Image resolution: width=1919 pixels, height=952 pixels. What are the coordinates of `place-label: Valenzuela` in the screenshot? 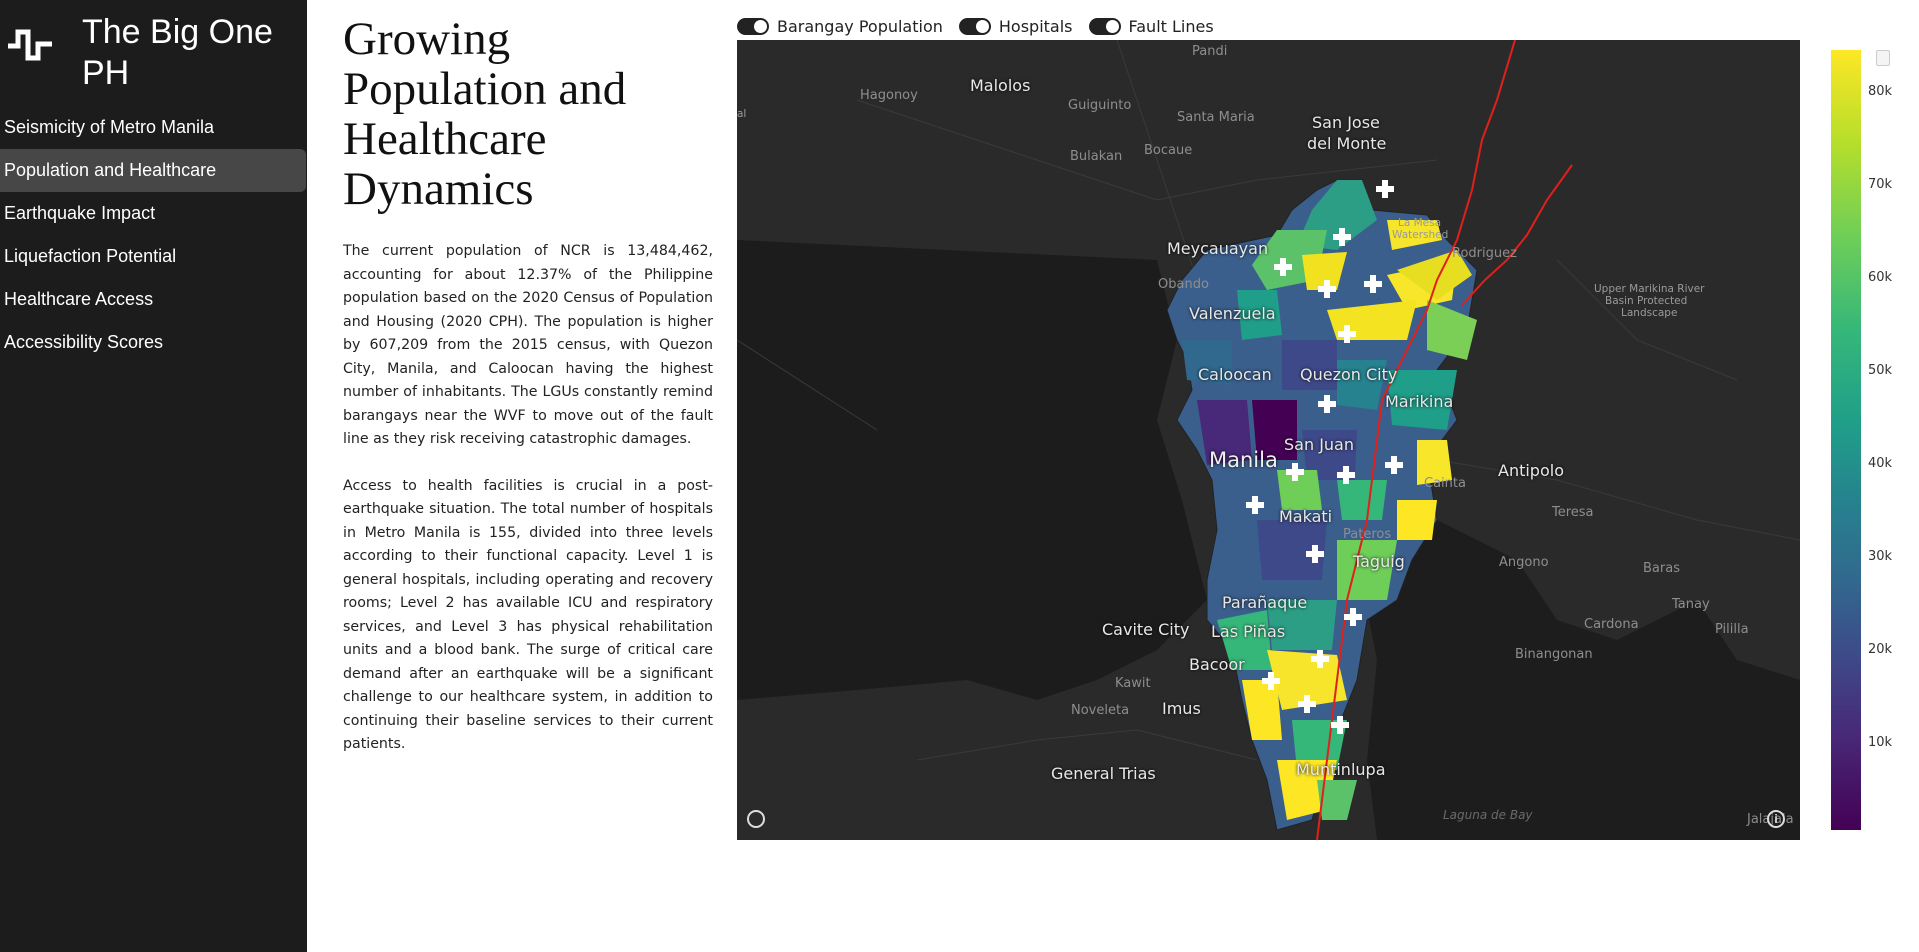 It's located at (1232, 313).